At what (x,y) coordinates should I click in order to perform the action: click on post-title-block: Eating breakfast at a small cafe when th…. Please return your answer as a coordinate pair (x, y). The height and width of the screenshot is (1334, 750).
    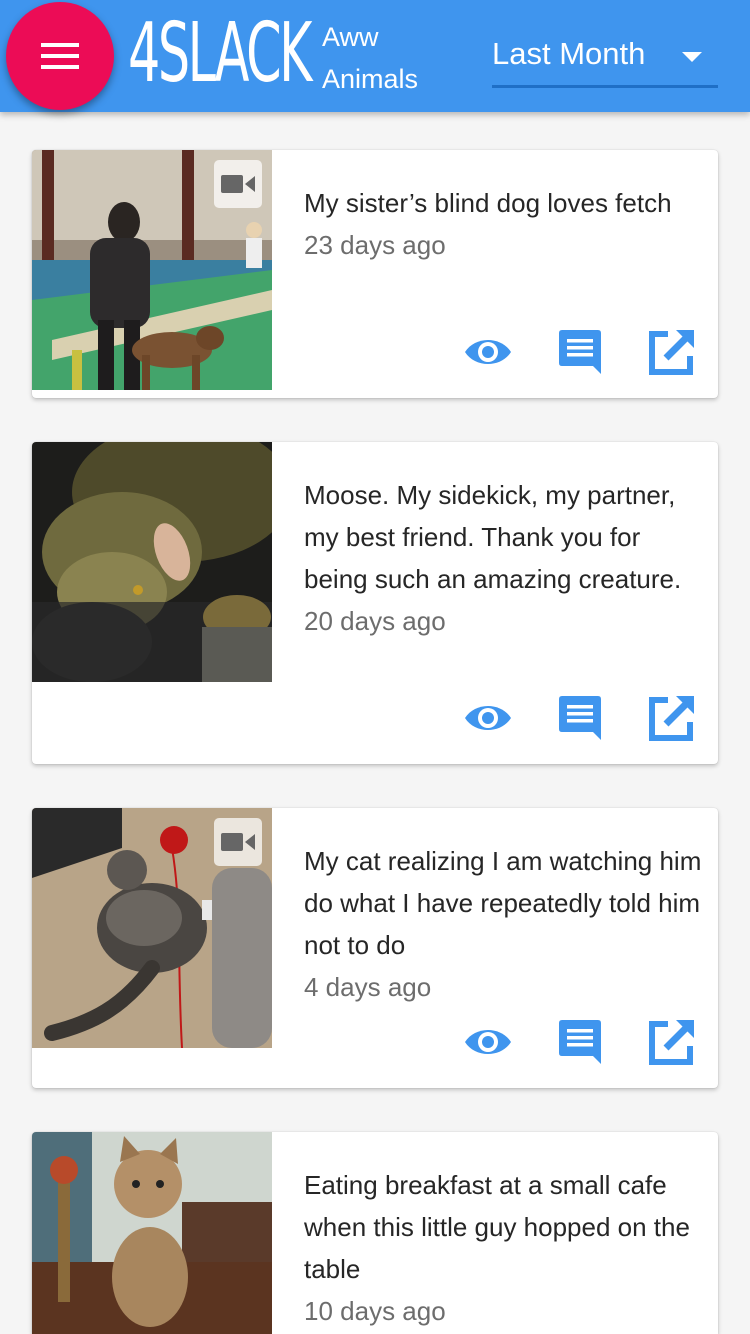
    Looking at the image, I should click on (504, 1248).